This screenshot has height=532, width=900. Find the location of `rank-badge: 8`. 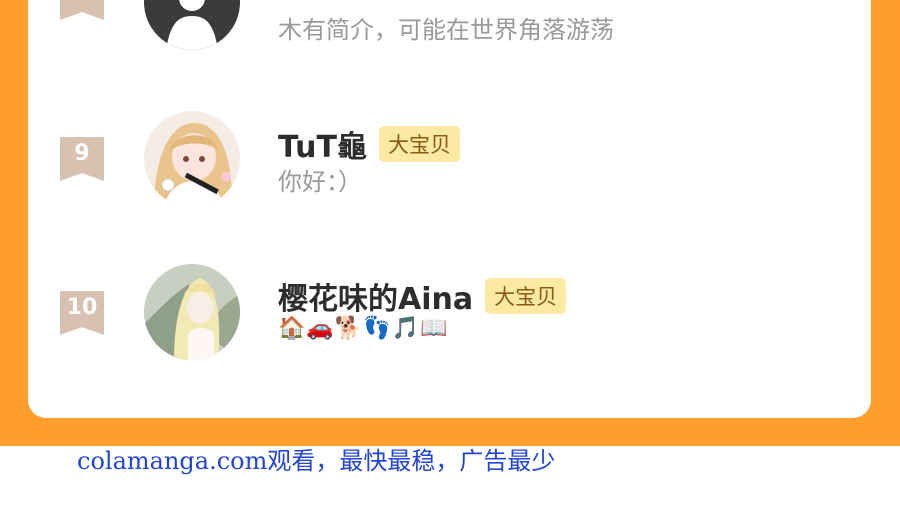

rank-badge: 8 is located at coordinates (82, 10).